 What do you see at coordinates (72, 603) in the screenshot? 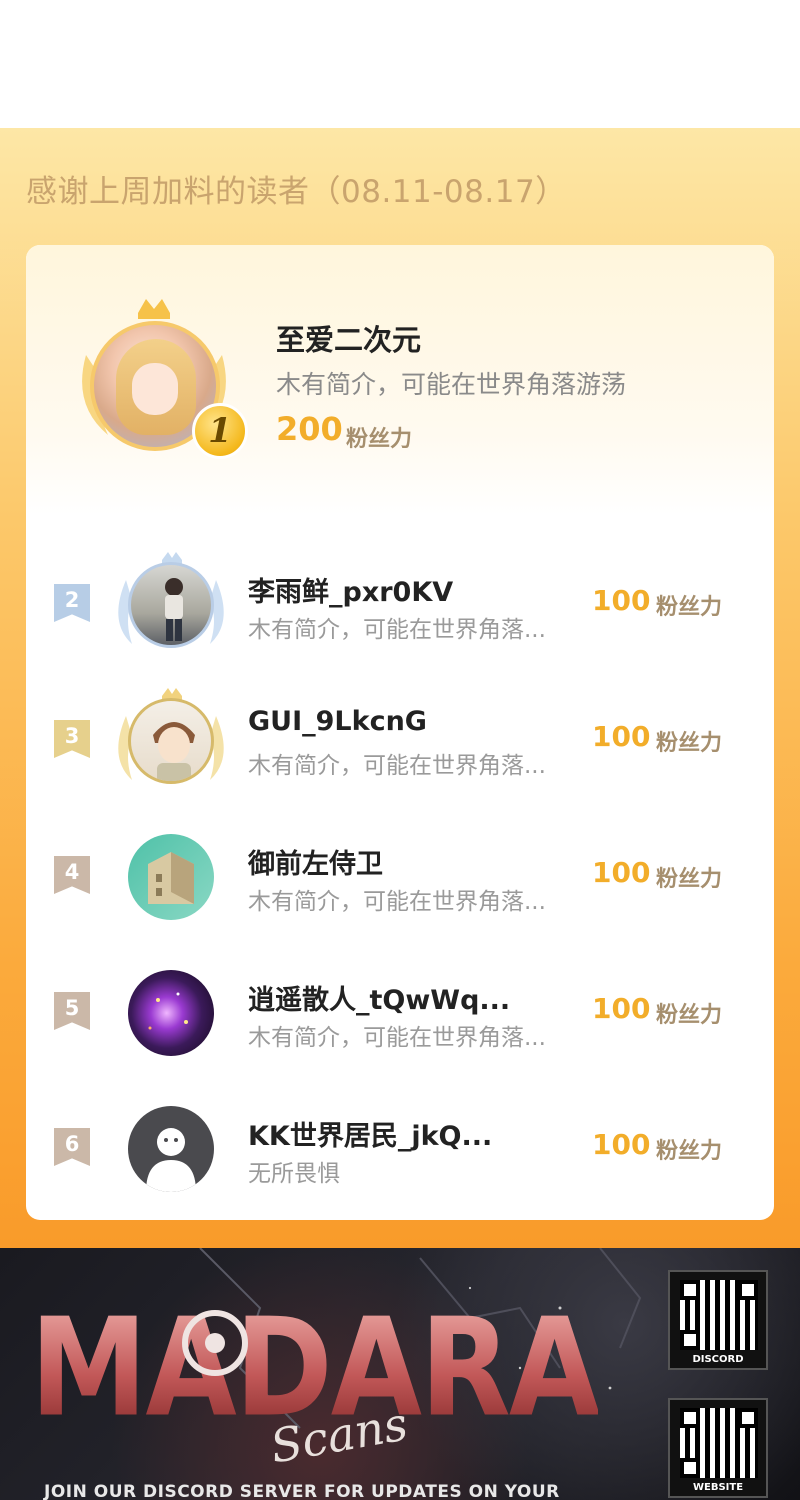
I see `rank-badge: 2` at bounding box center [72, 603].